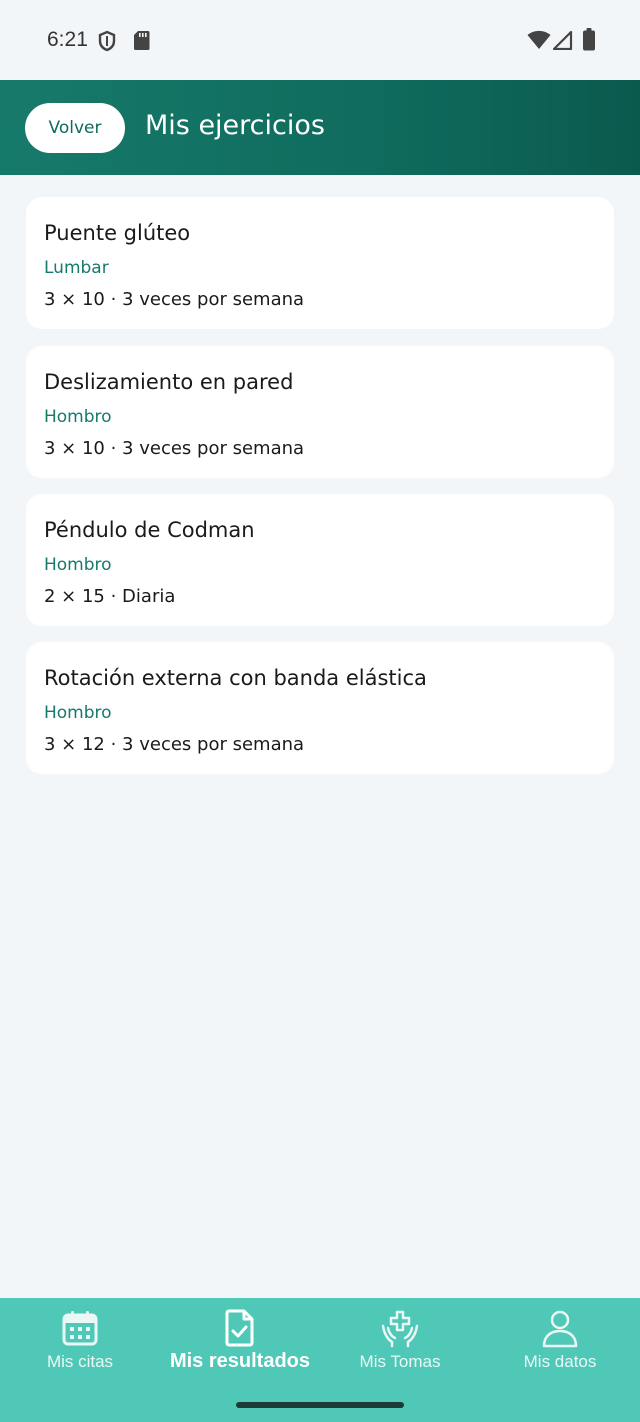  What do you see at coordinates (174, 744) in the screenshot?
I see `exercise-dose: 3 × 12 · 3 veces por semana` at bounding box center [174, 744].